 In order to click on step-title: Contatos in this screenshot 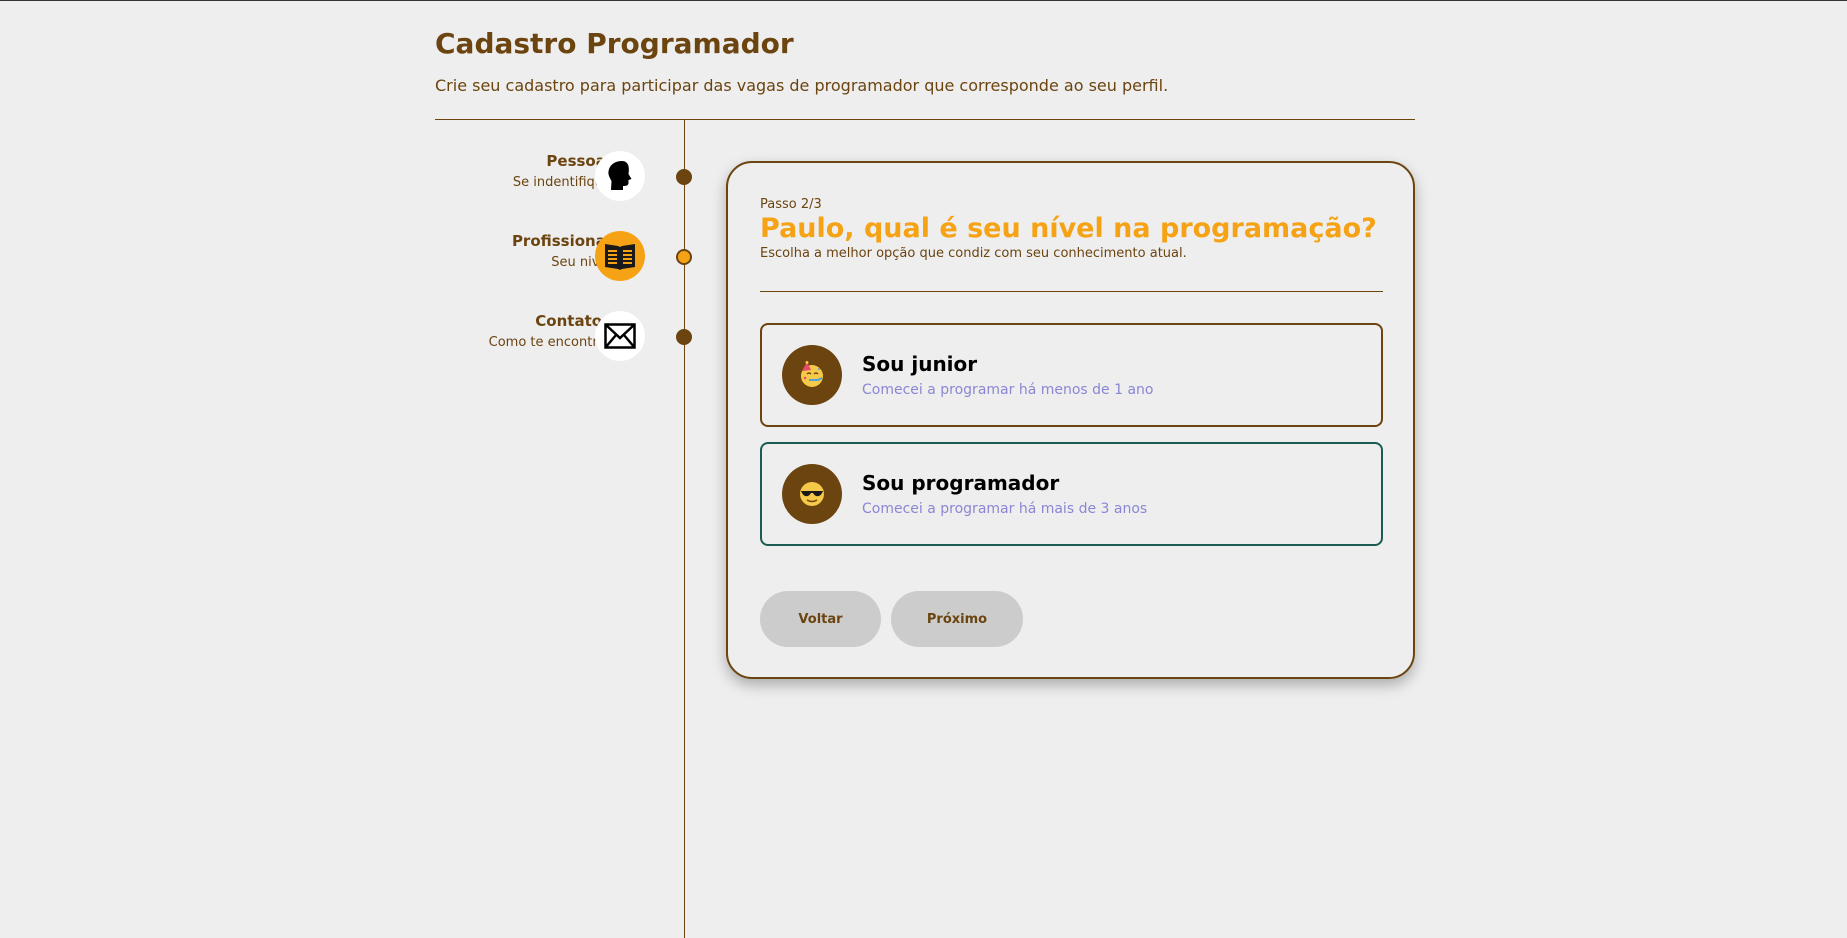, I will do `click(573, 321)`.